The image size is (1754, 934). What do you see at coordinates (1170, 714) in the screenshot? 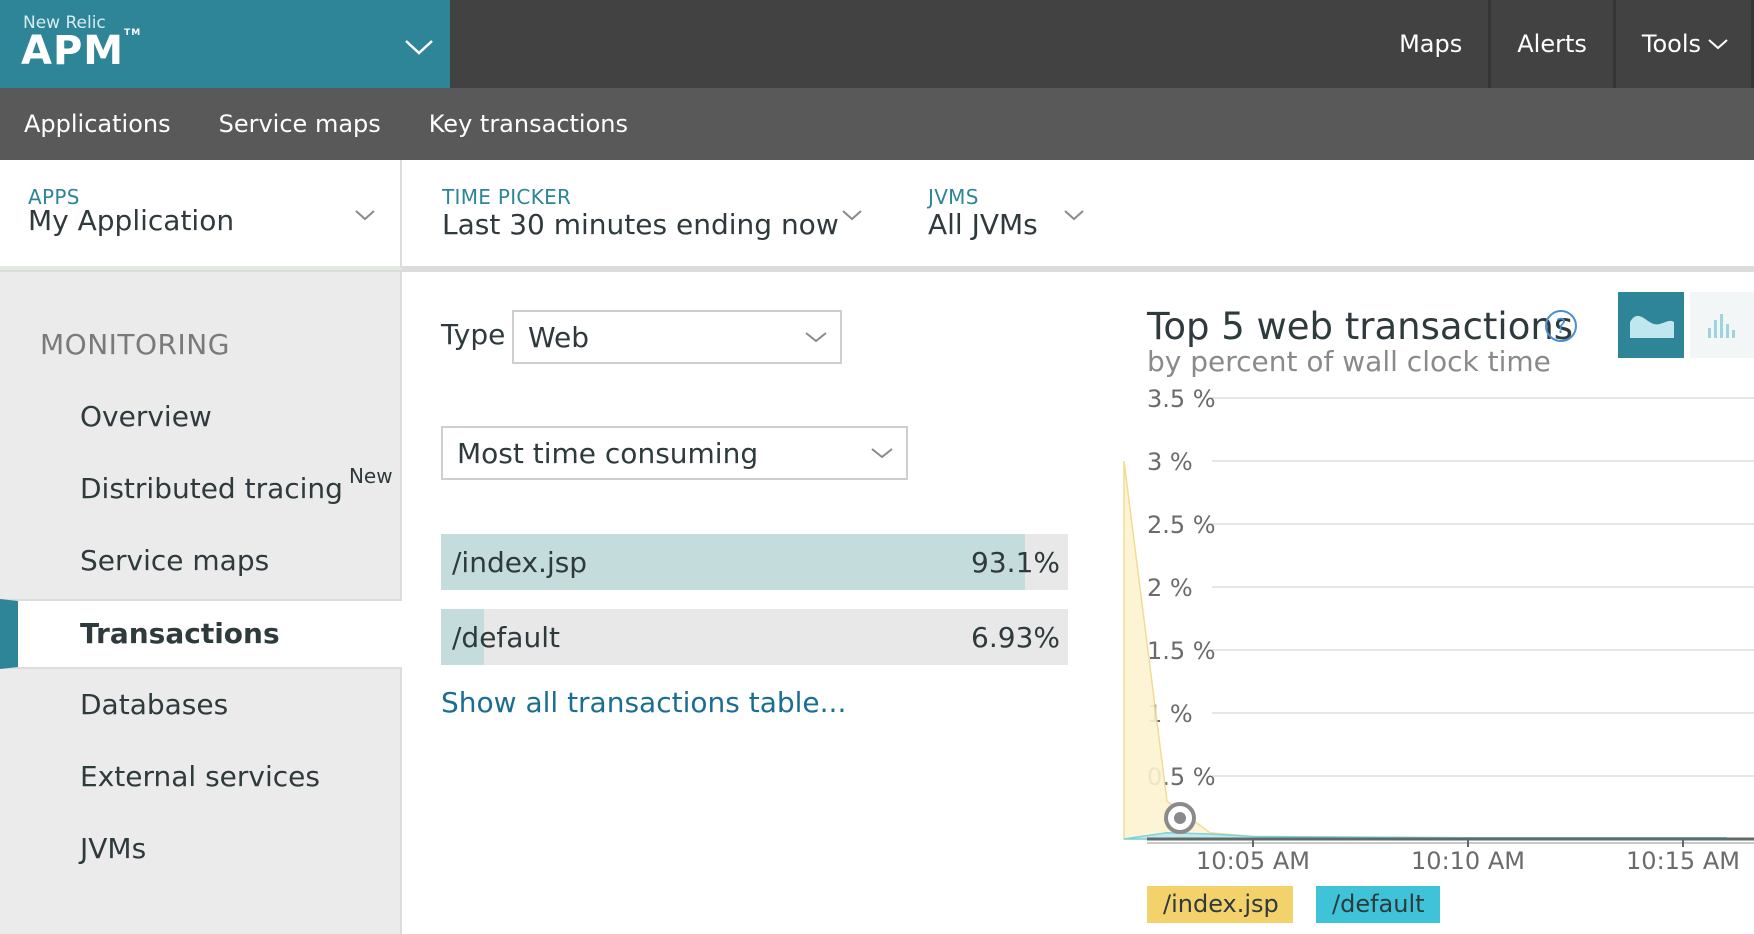
I see `y-tick-label: 1 %` at bounding box center [1170, 714].